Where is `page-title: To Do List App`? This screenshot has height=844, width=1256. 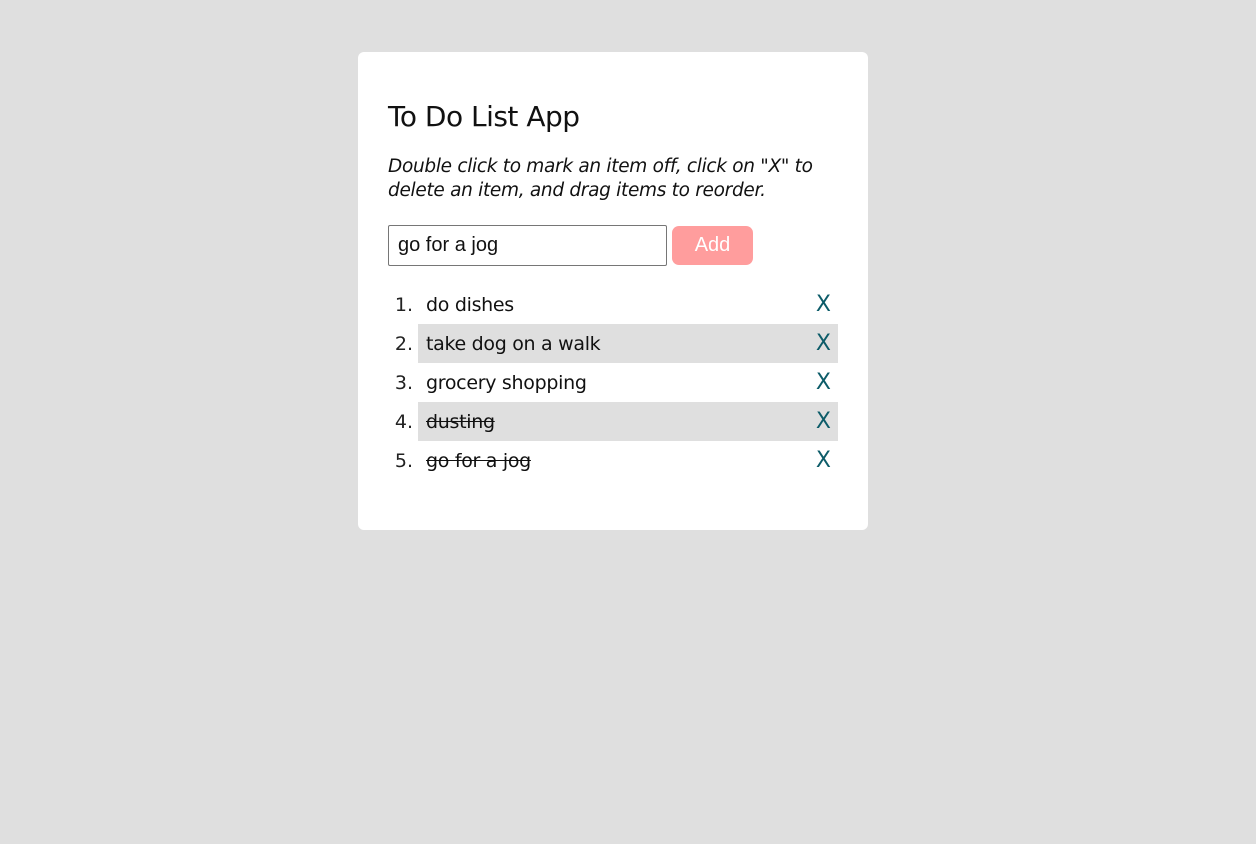
page-title: To Do List App is located at coordinates (484, 116).